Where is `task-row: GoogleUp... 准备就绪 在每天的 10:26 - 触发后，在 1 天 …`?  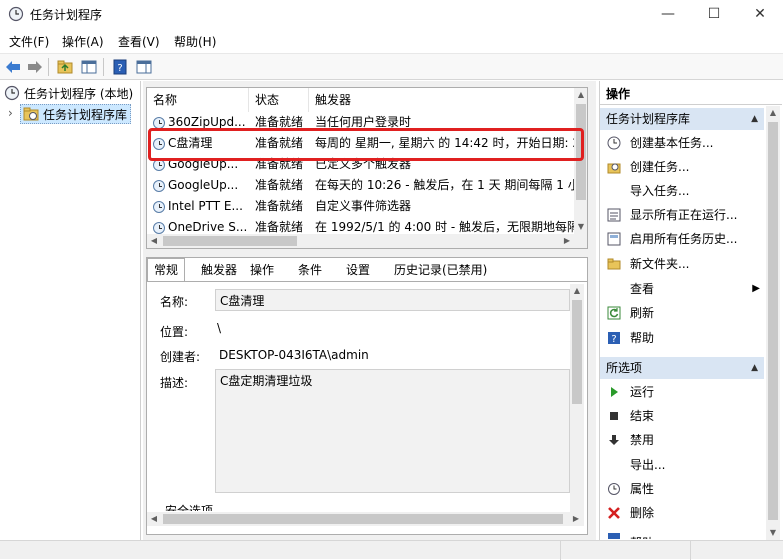
task-row: GoogleUp... 准备就绪 在每天的 10:26 - 触发后，在 1 天 … is located at coordinates (361, 185).